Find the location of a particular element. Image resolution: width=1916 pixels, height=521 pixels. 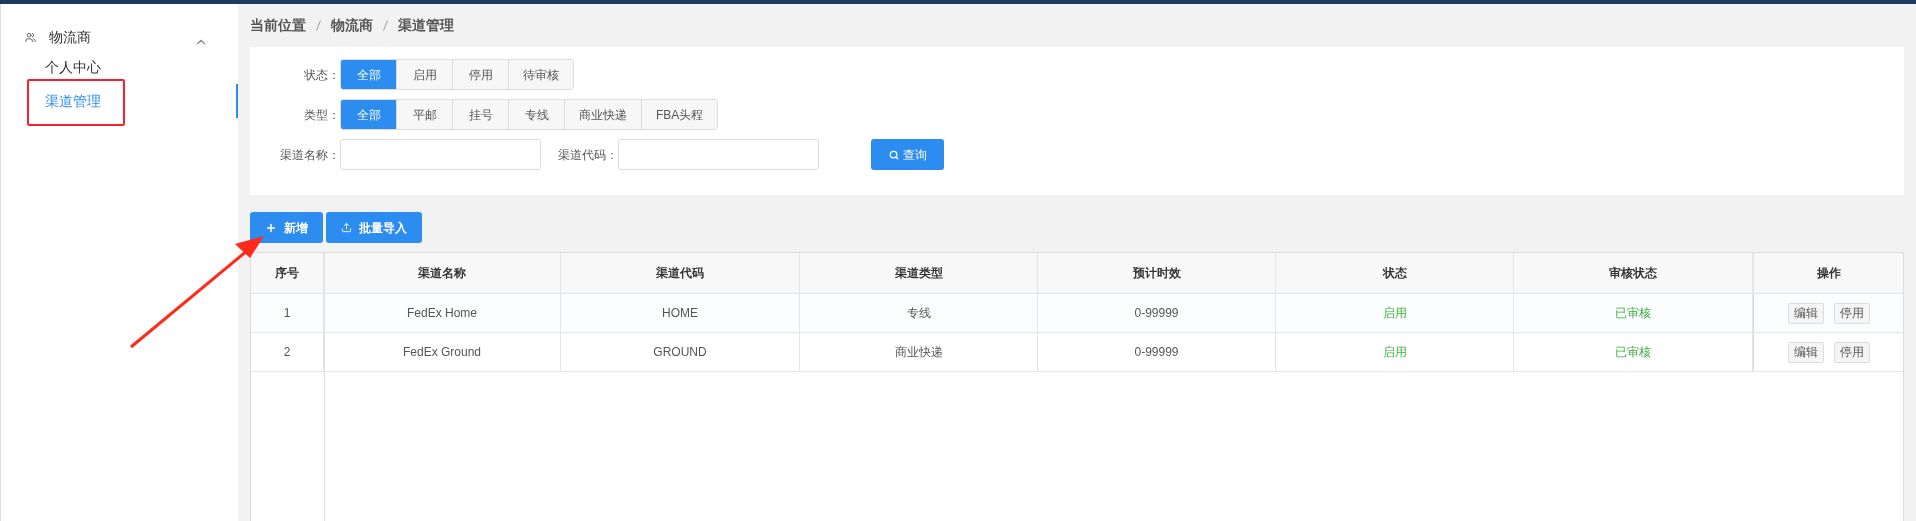

column-header: 渠道类型 is located at coordinates (919, 273).